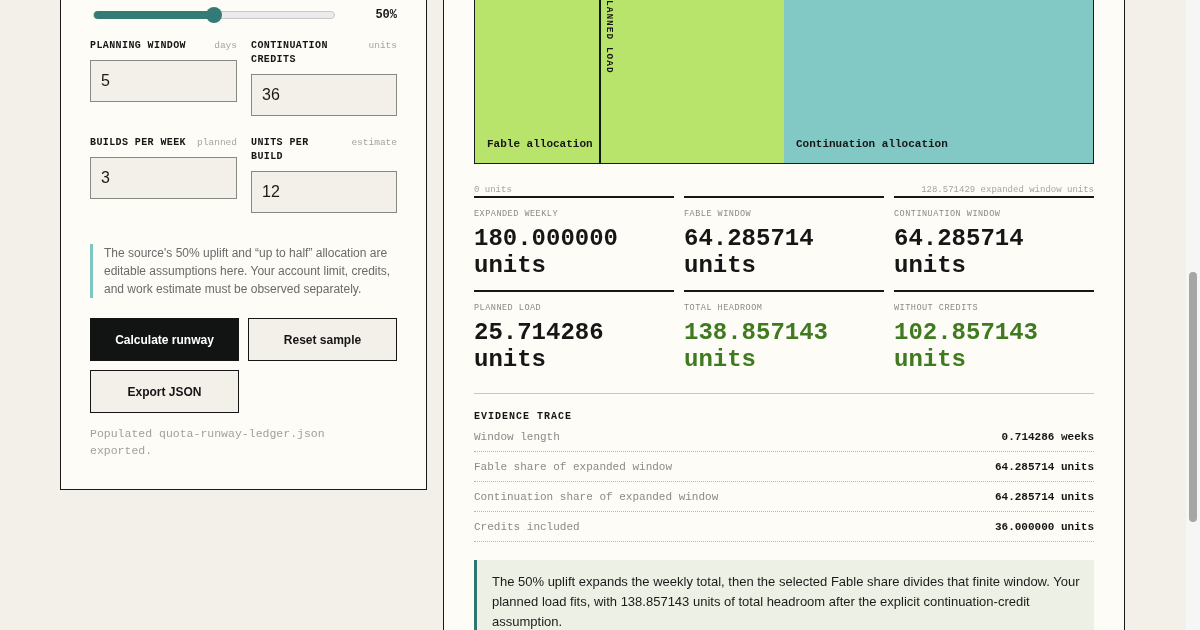 Image resolution: width=1200 pixels, height=630 pixels. Describe the element at coordinates (516, 214) in the screenshot. I see `metric-label: EXPANDED WEEKLY` at that location.